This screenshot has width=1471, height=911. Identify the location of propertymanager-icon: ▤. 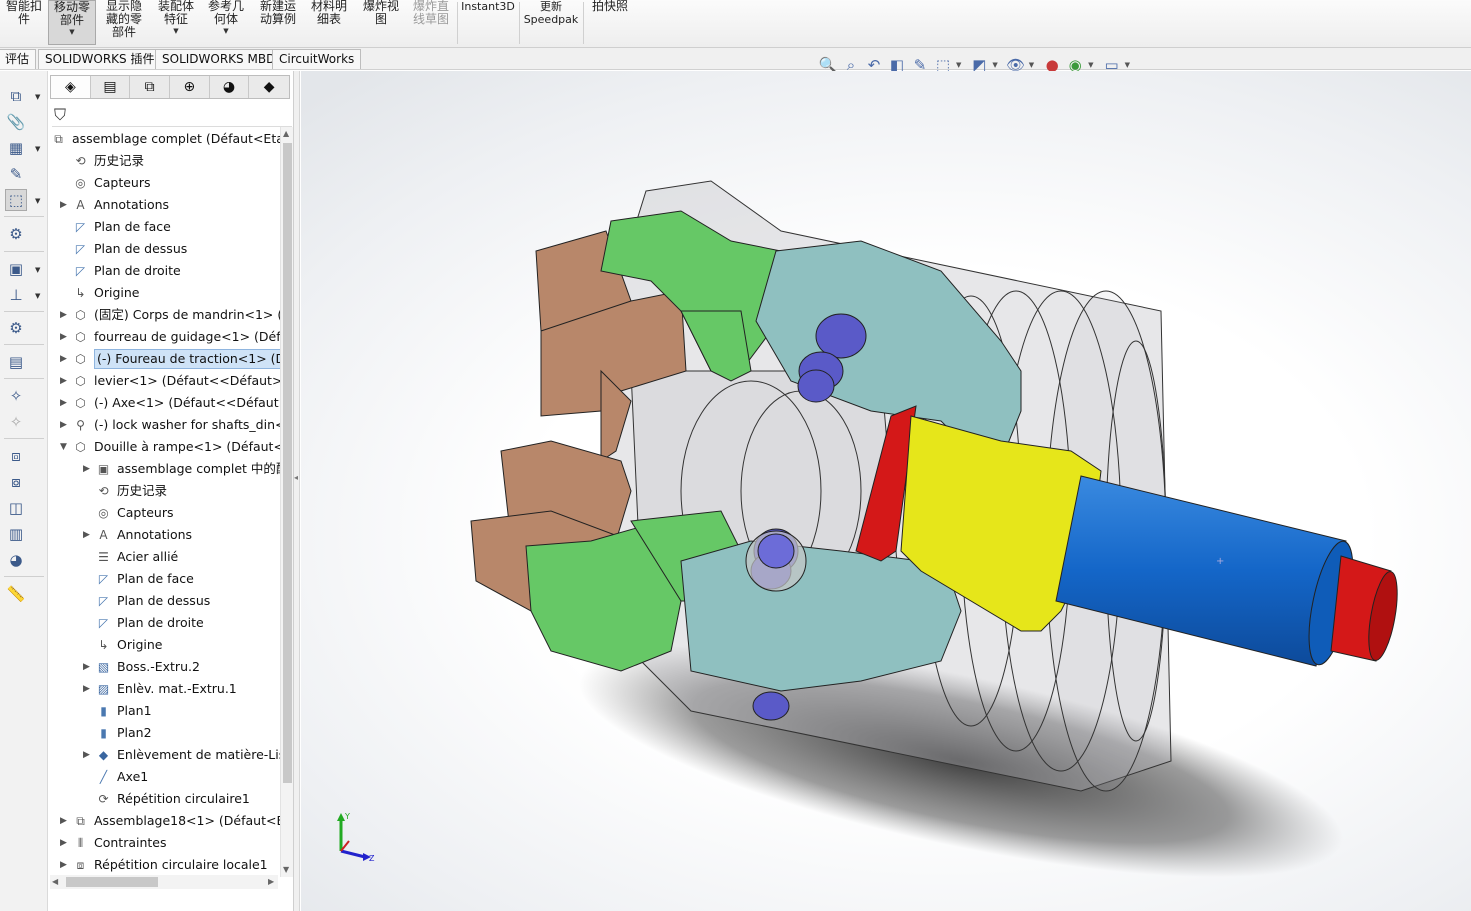
(111, 87).